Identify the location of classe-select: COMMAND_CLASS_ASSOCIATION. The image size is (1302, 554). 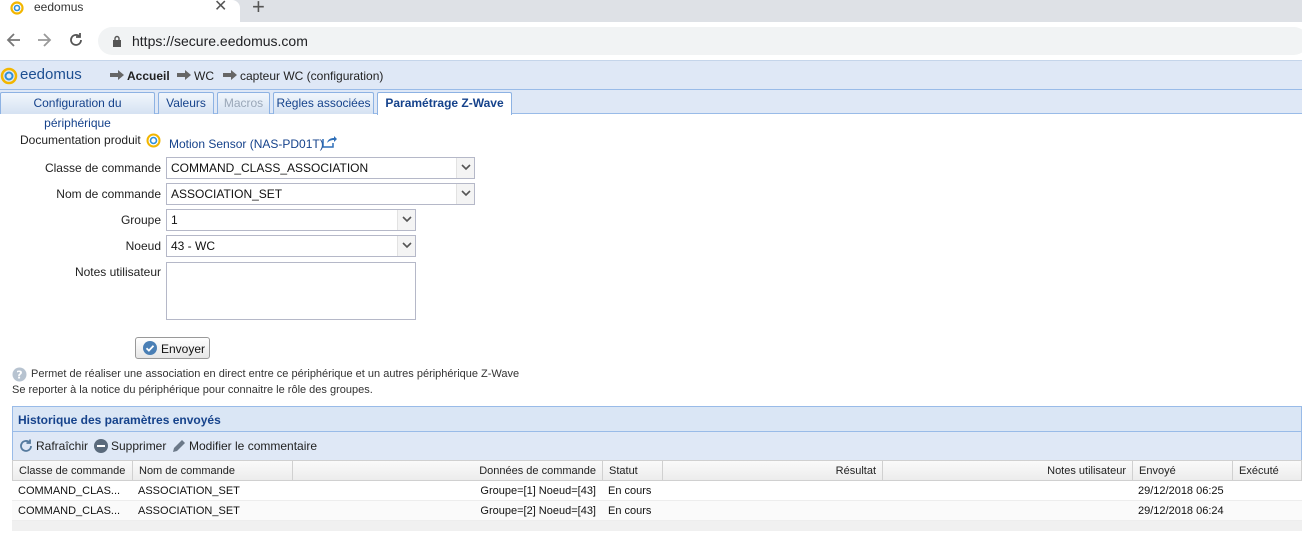
(320, 168).